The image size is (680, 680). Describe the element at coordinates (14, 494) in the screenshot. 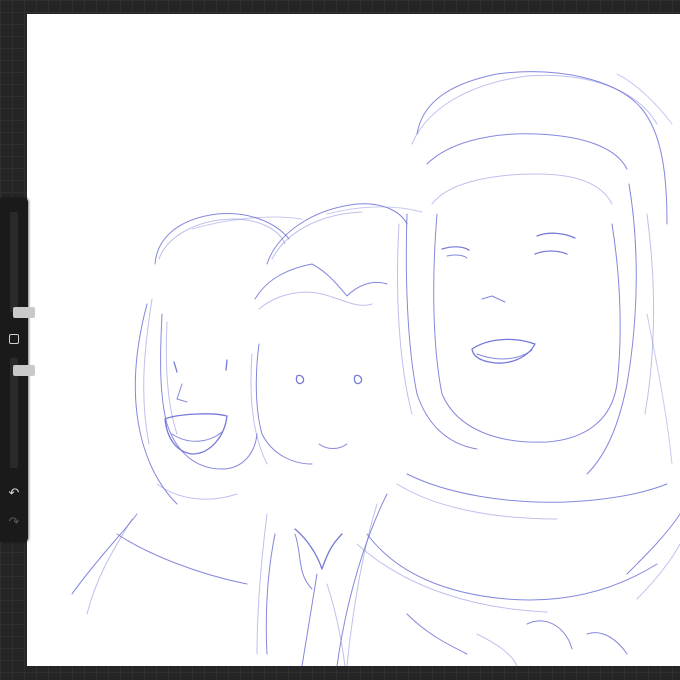

I see `undo-arrow-icon: ↶` at that location.